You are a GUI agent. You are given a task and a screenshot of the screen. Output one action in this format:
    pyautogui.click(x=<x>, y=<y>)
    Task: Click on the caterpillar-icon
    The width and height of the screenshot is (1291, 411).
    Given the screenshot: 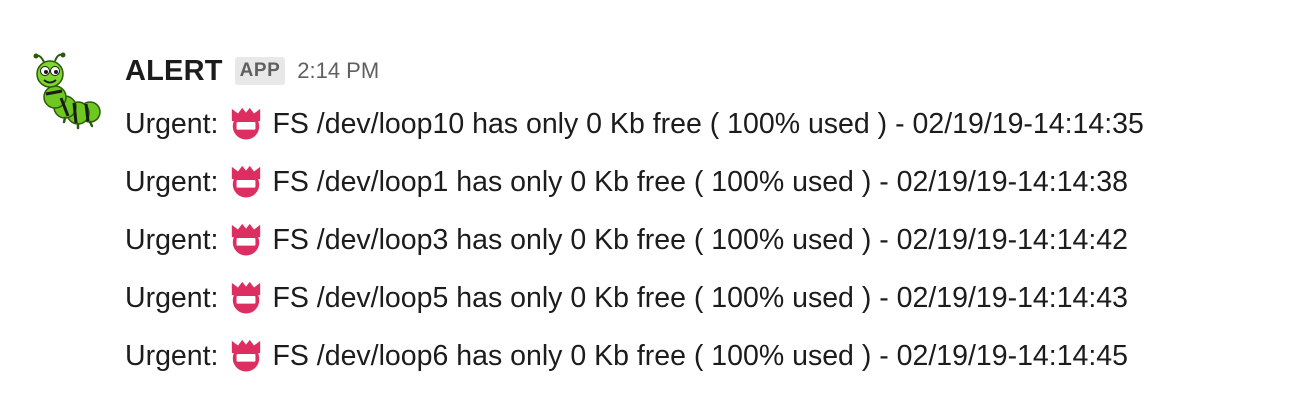 What is the action you would take?
    pyautogui.click(x=67, y=91)
    